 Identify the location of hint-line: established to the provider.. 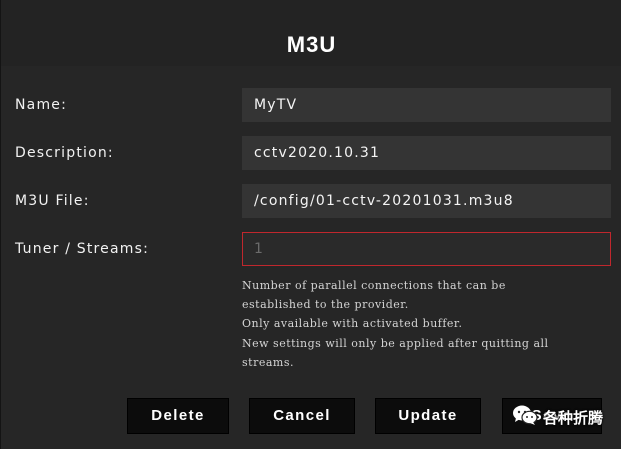
(325, 305).